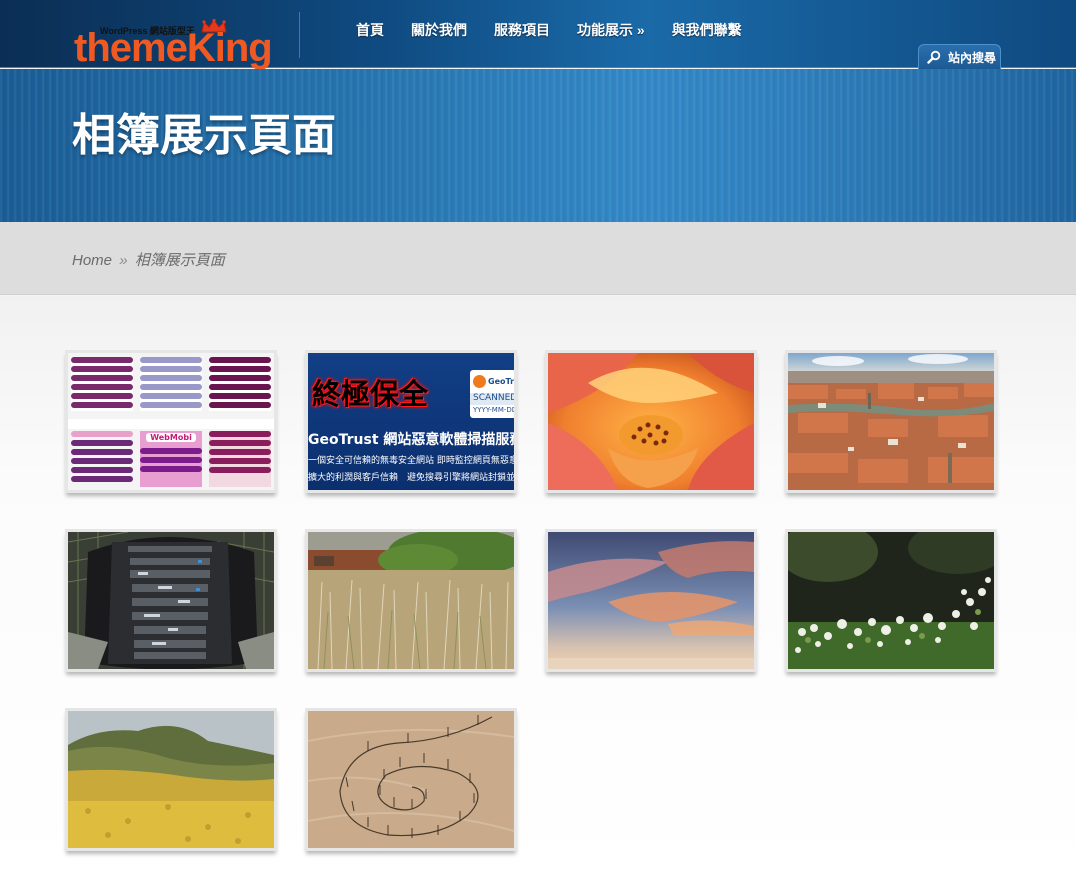 Image resolution: width=1076 pixels, height=884 pixels. I want to click on geotrust-line-3: 擴大的利潤與客戶信賴 避免搜尋引擎將網站封鎖並列, so click(411, 478).